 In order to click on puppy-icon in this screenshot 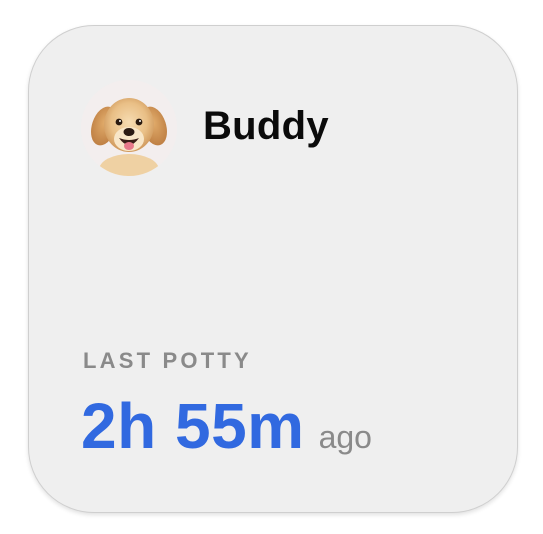, I will do `click(129, 128)`.